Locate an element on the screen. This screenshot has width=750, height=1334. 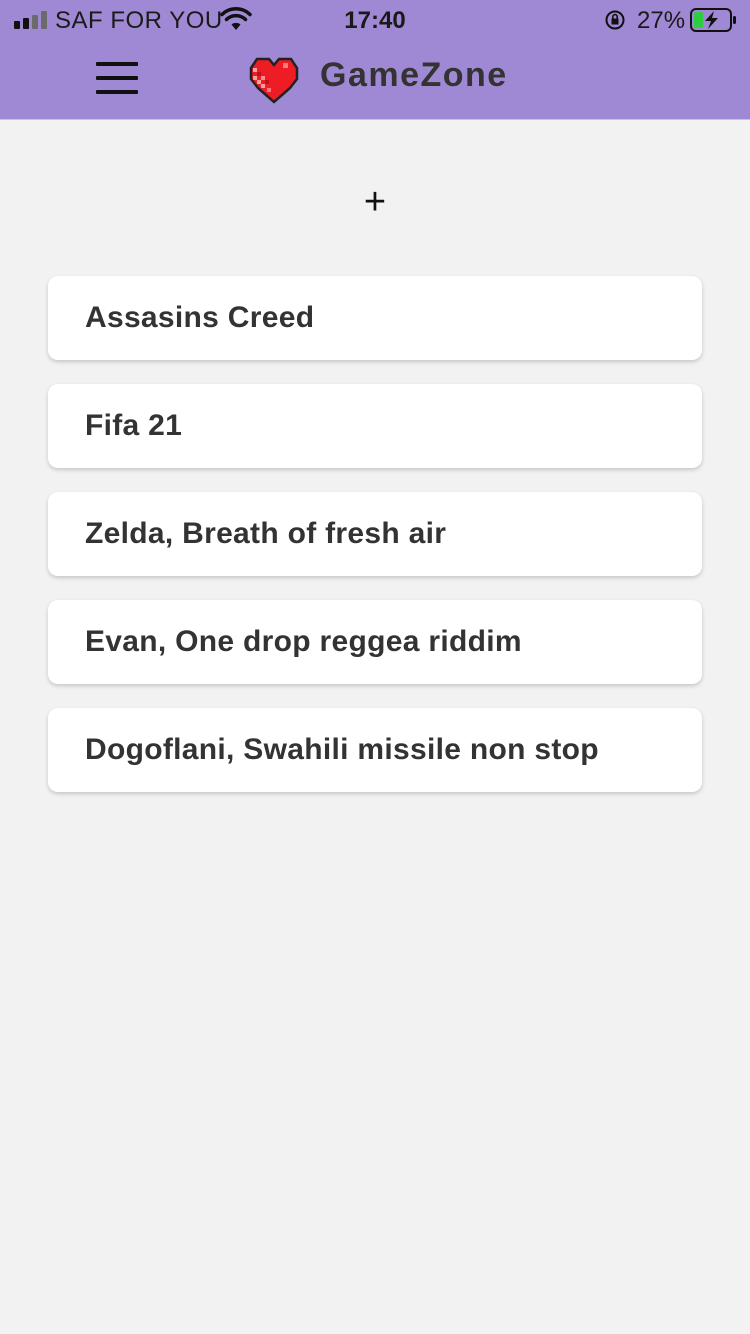
list-item-title: Dogoflani, Swahili missile non stop is located at coordinates (342, 749).